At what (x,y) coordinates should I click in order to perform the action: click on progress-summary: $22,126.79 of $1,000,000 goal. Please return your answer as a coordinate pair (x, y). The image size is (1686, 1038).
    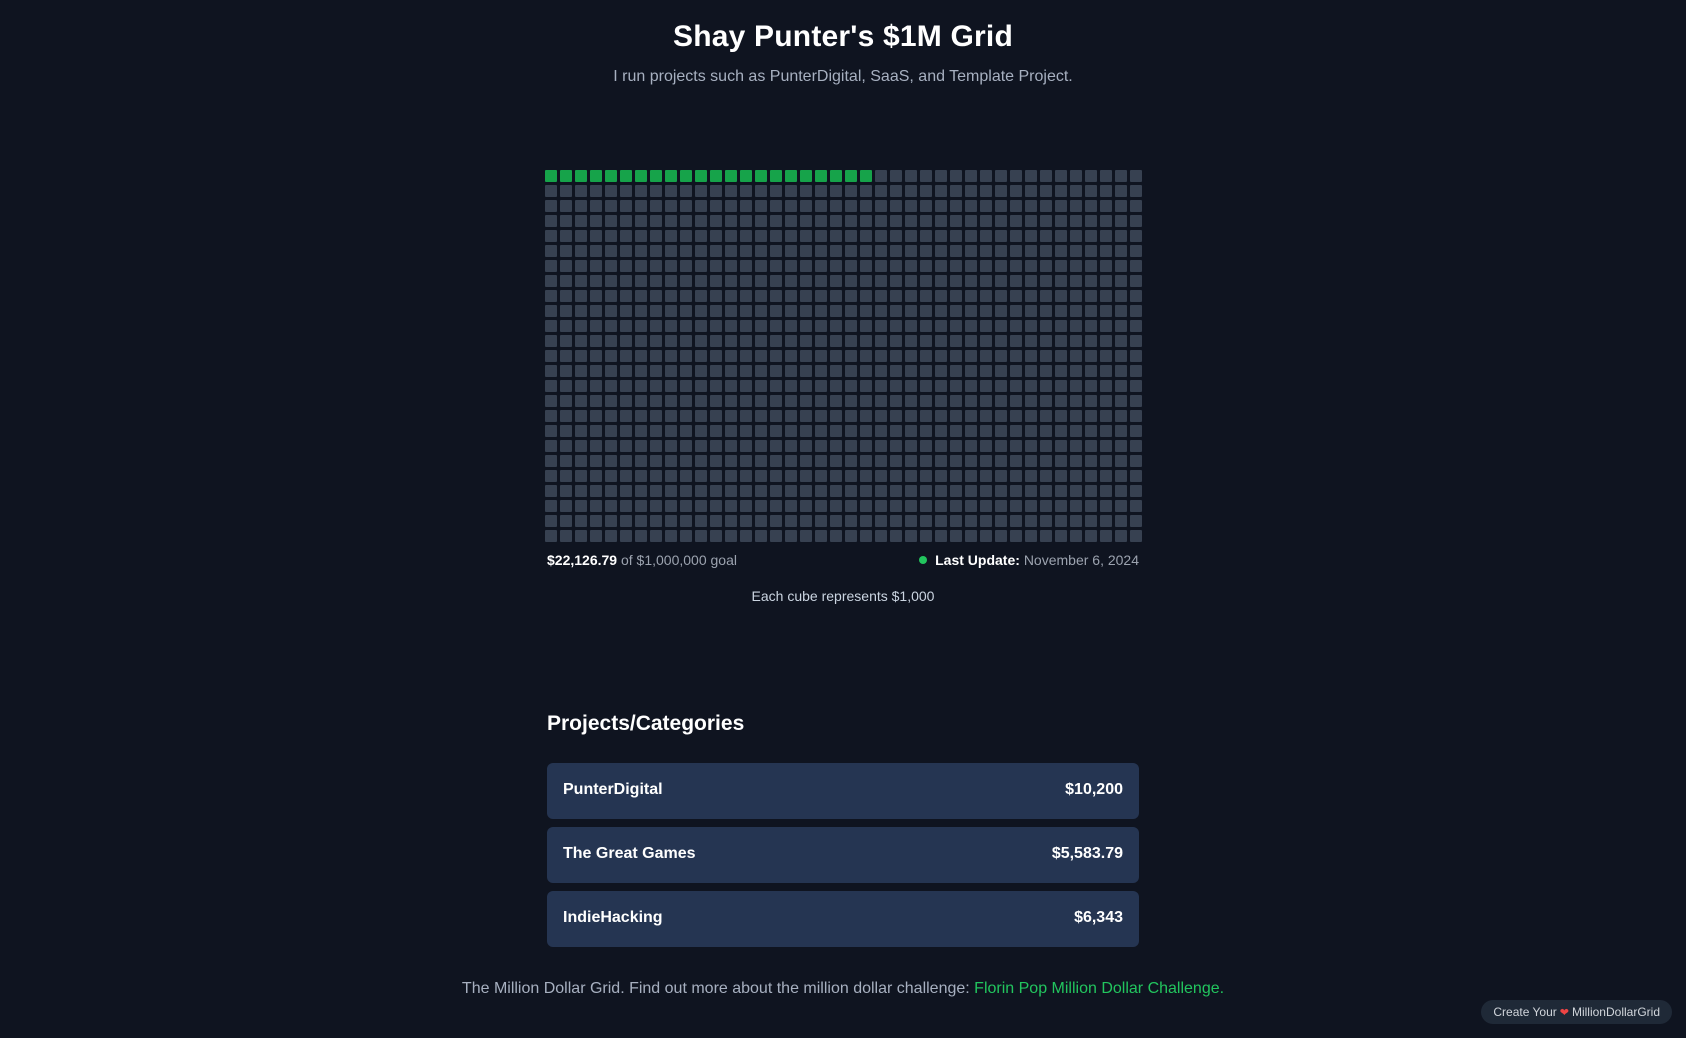
    Looking at the image, I should click on (642, 560).